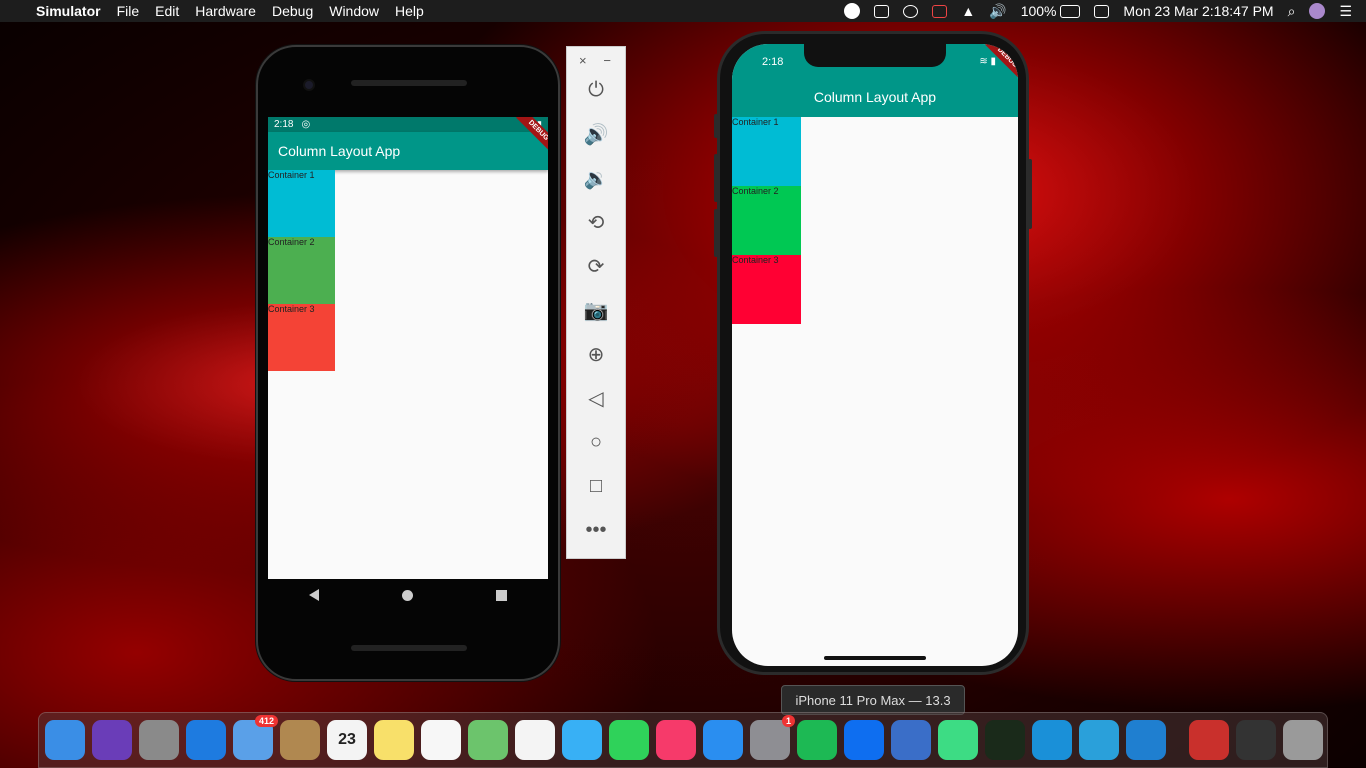 This screenshot has height=768, width=1366. Describe the element at coordinates (788, 721) in the screenshot. I see `notification-badge: 1` at that location.